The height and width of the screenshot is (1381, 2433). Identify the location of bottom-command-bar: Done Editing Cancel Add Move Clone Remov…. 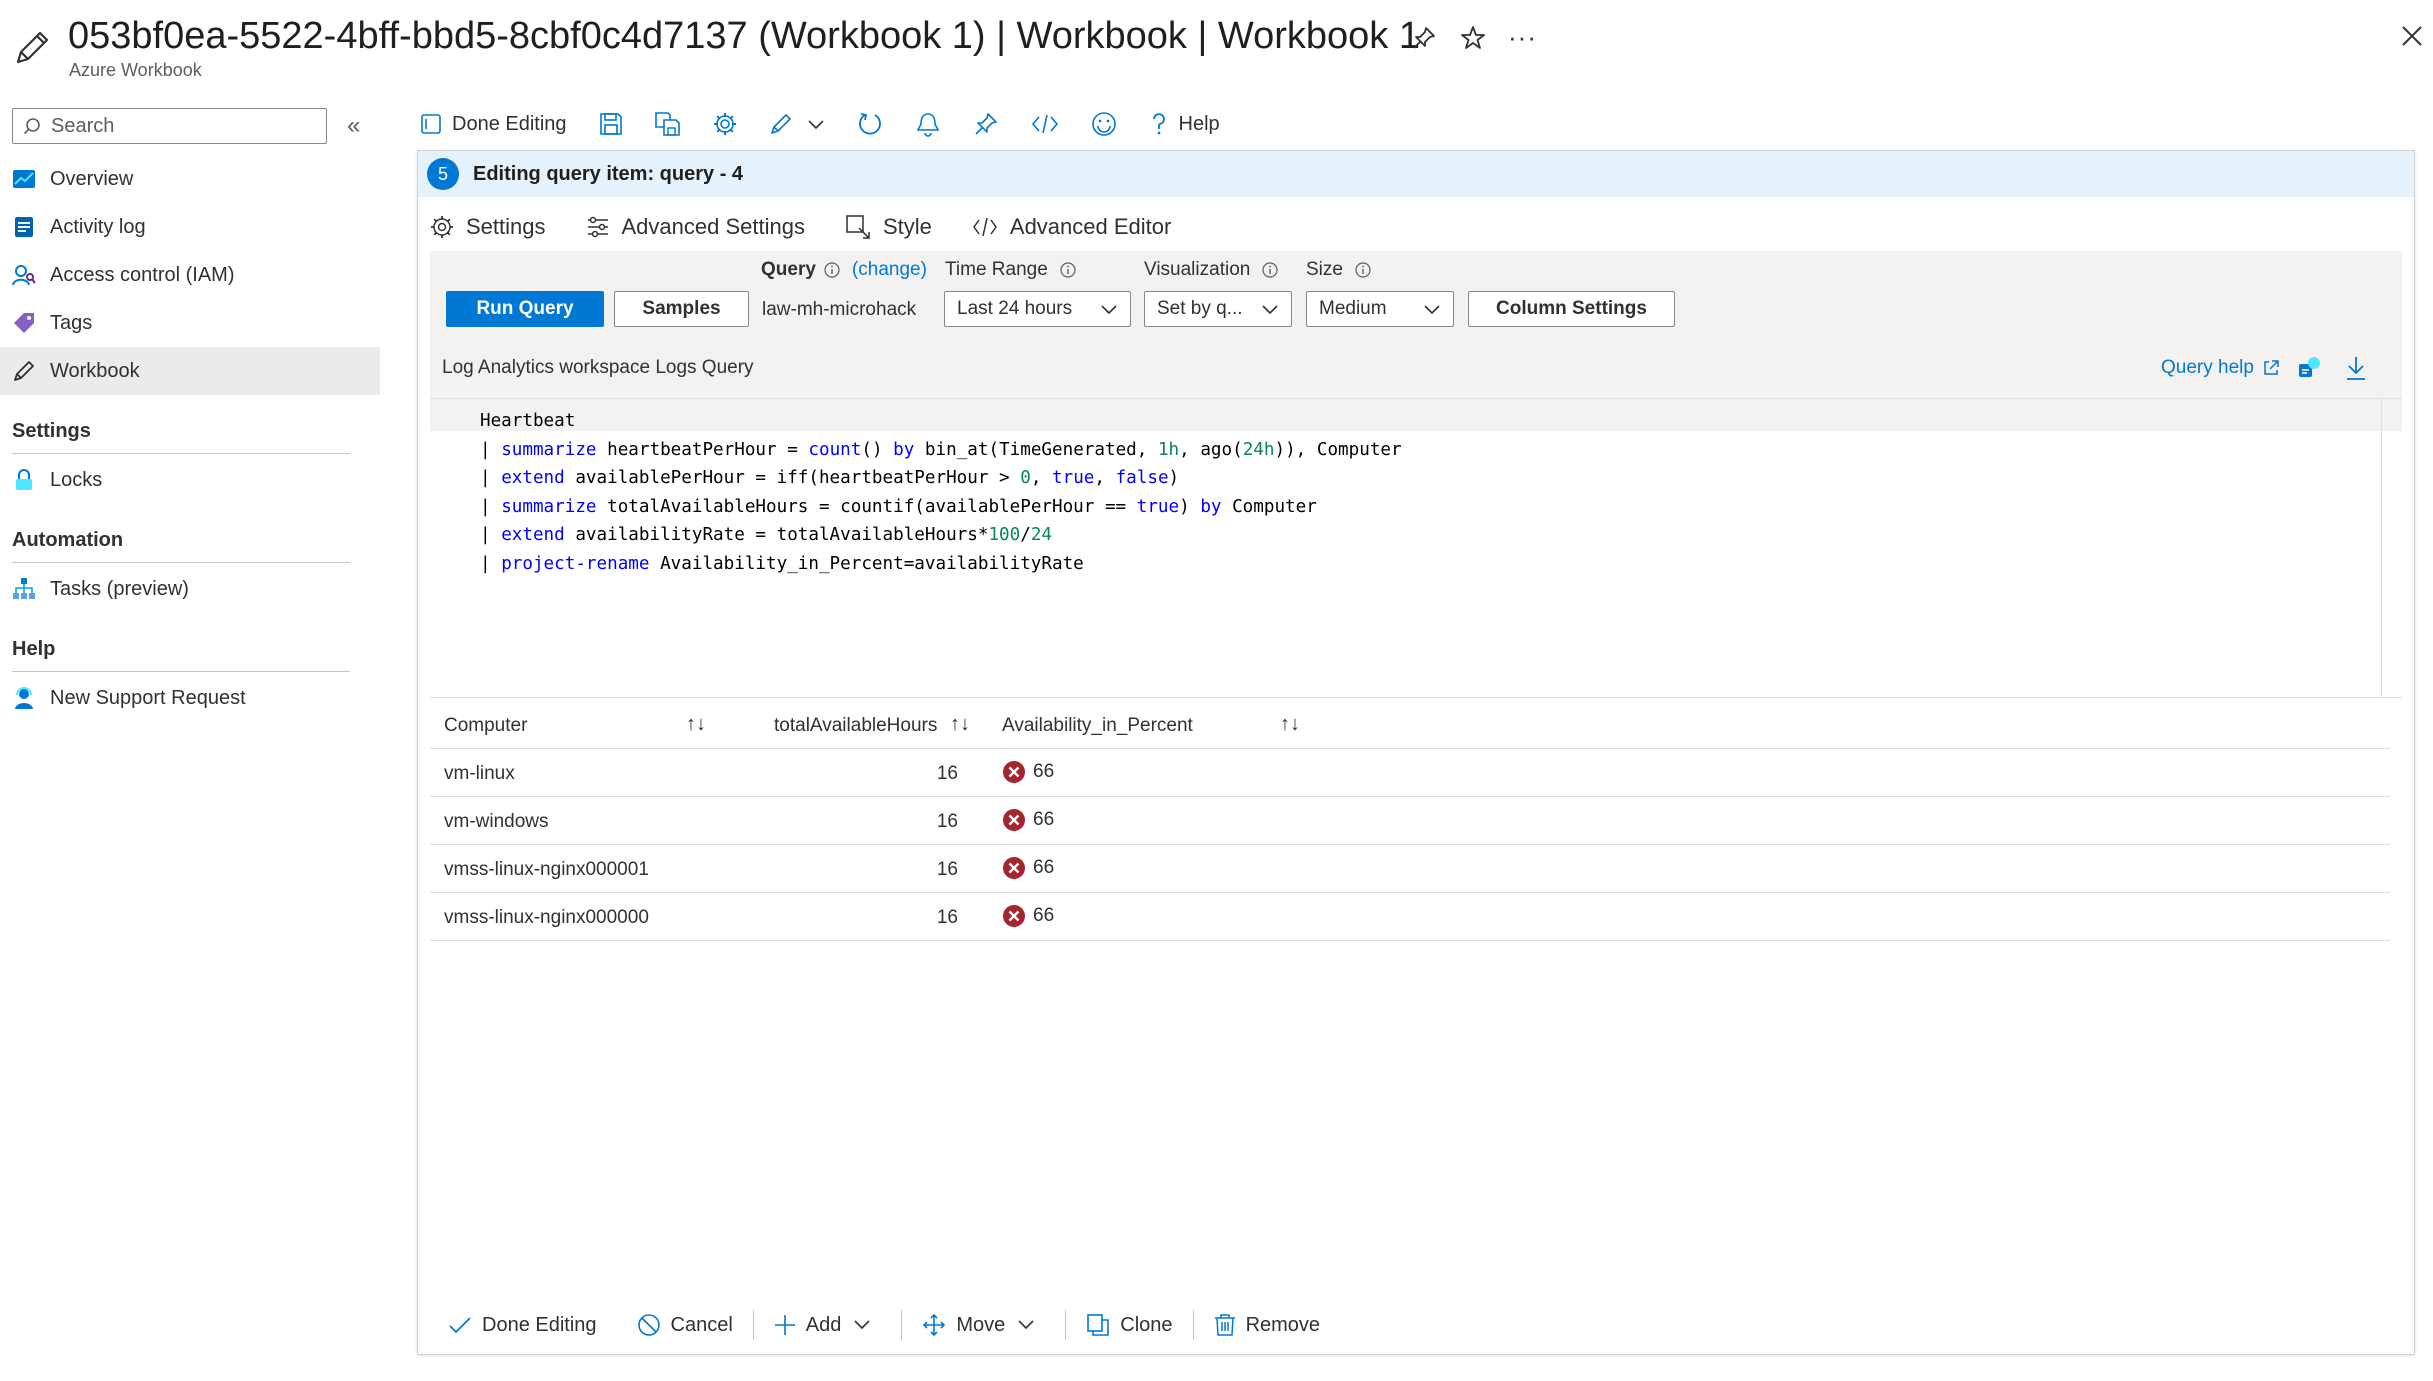
(1416, 1325).